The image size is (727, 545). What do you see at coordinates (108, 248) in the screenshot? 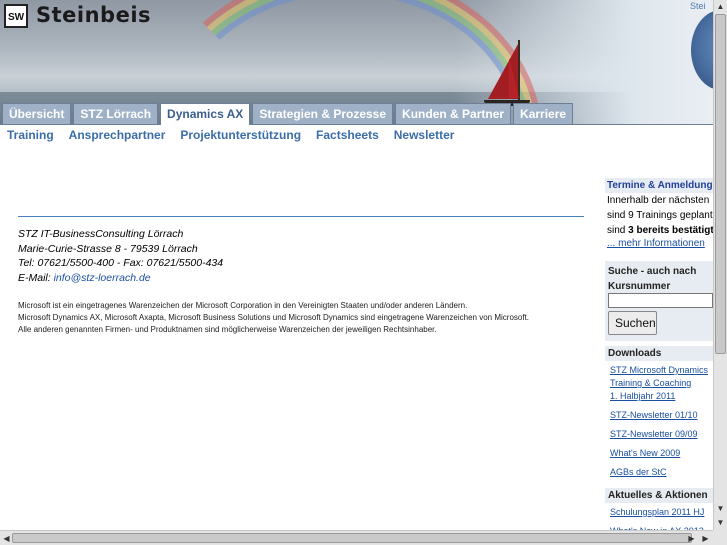
I see `address-street: Marie-Curie-Strasse 8 - 79539 Lörrach` at bounding box center [108, 248].